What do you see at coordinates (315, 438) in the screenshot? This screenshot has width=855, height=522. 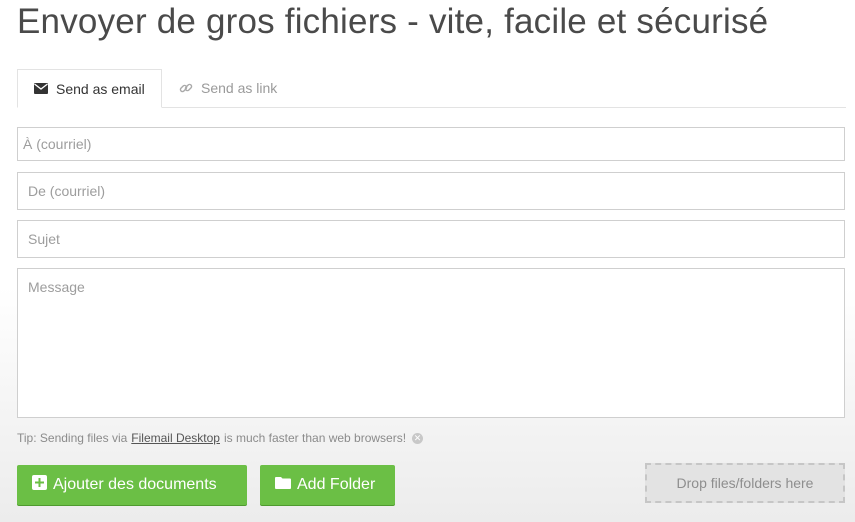 I see `tip-suffix: is much faster than web browsers!` at bounding box center [315, 438].